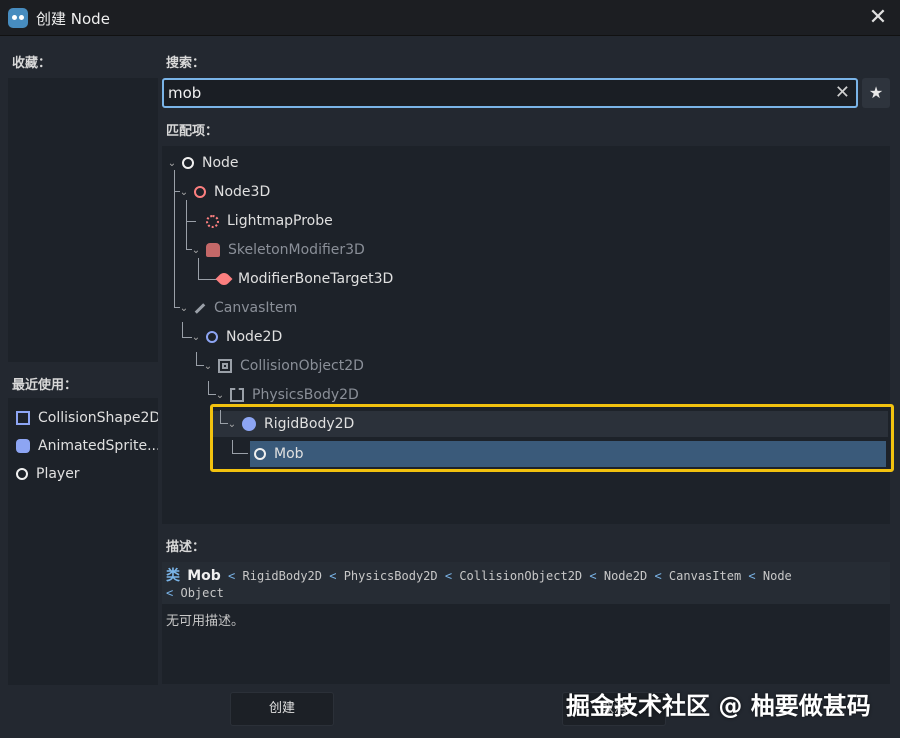 This screenshot has height=738, width=900. What do you see at coordinates (200, 308) in the screenshot?
I see `canvas-item-icon` at bounding box center [200, 308].